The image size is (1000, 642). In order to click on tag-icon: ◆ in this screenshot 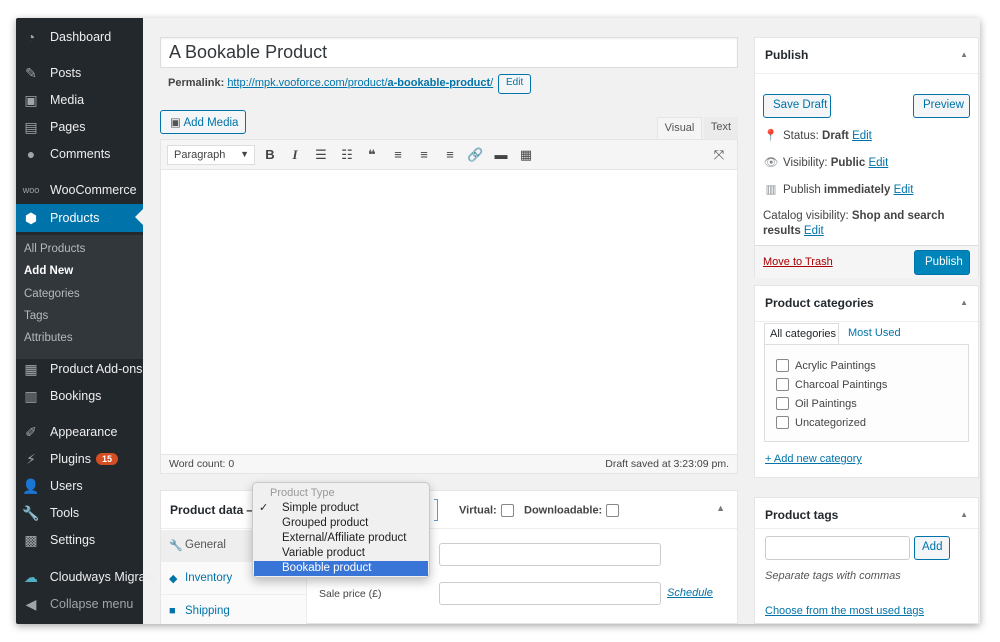, I will do `click(173, 579)`.